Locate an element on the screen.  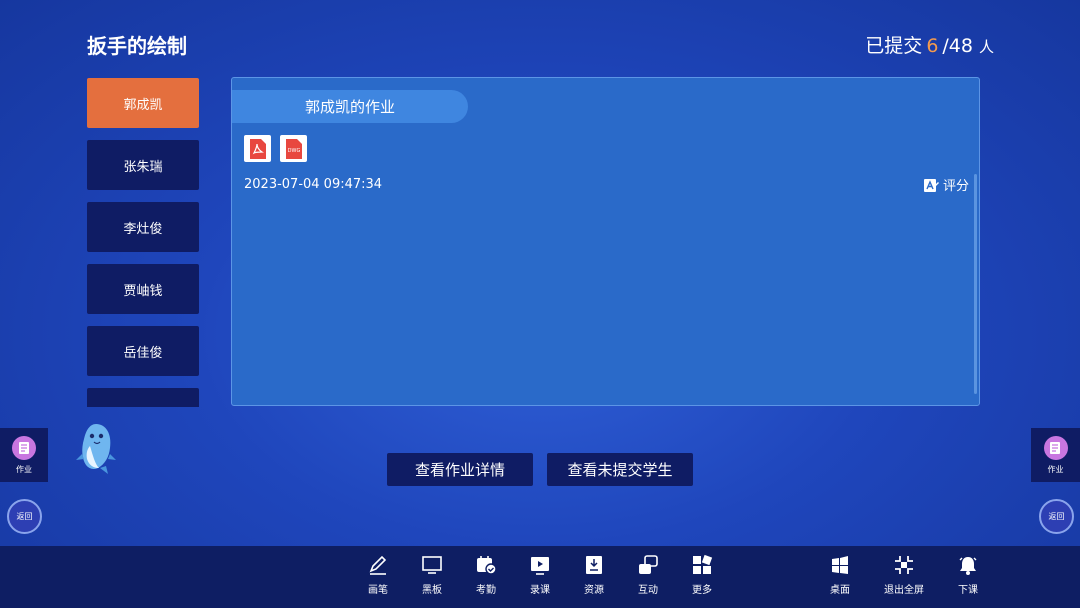
dwg-file-icon: DWG is located at coordinates (293, 148).